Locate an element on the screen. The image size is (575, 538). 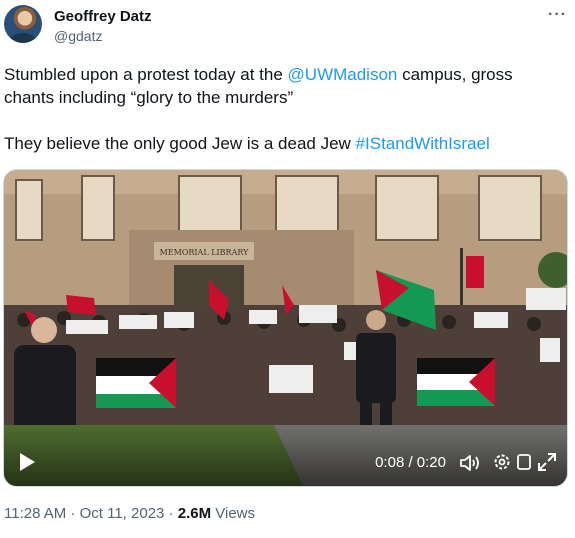
views-count: 2.6M is located at coordinates (194, 513).